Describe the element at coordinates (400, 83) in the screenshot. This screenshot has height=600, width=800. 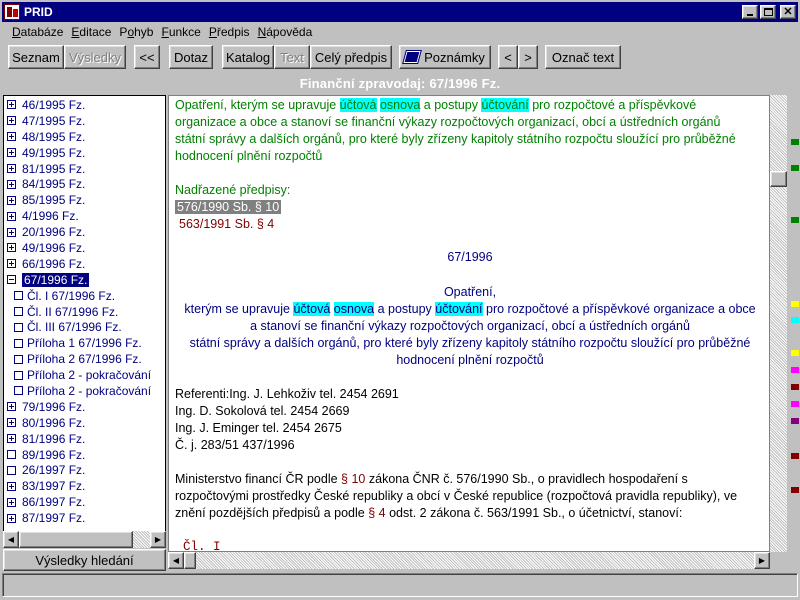
I see `document-header: Finanční zpravodaj: 67/1996 Fz.` at that location.